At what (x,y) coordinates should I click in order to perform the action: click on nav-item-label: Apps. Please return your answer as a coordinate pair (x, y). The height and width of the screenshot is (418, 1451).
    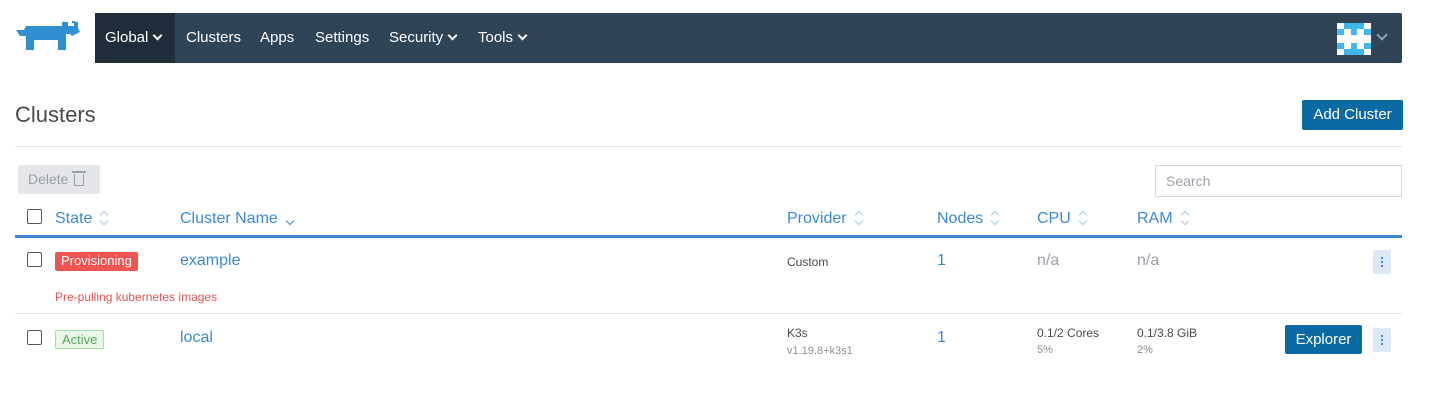
    Looking at the image, I should click on (277, 37).